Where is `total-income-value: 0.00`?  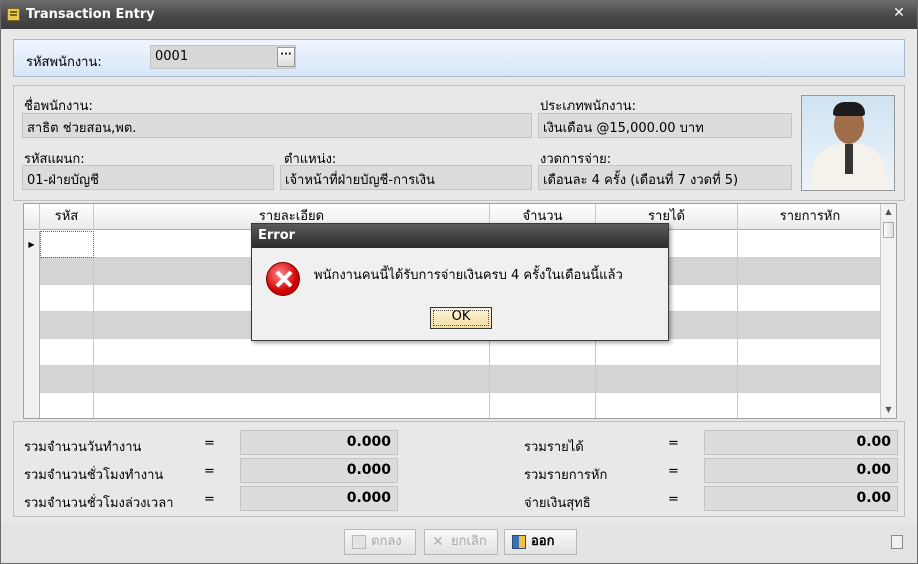 total-income-value: 0.00 is located at coordinates (801, 442).